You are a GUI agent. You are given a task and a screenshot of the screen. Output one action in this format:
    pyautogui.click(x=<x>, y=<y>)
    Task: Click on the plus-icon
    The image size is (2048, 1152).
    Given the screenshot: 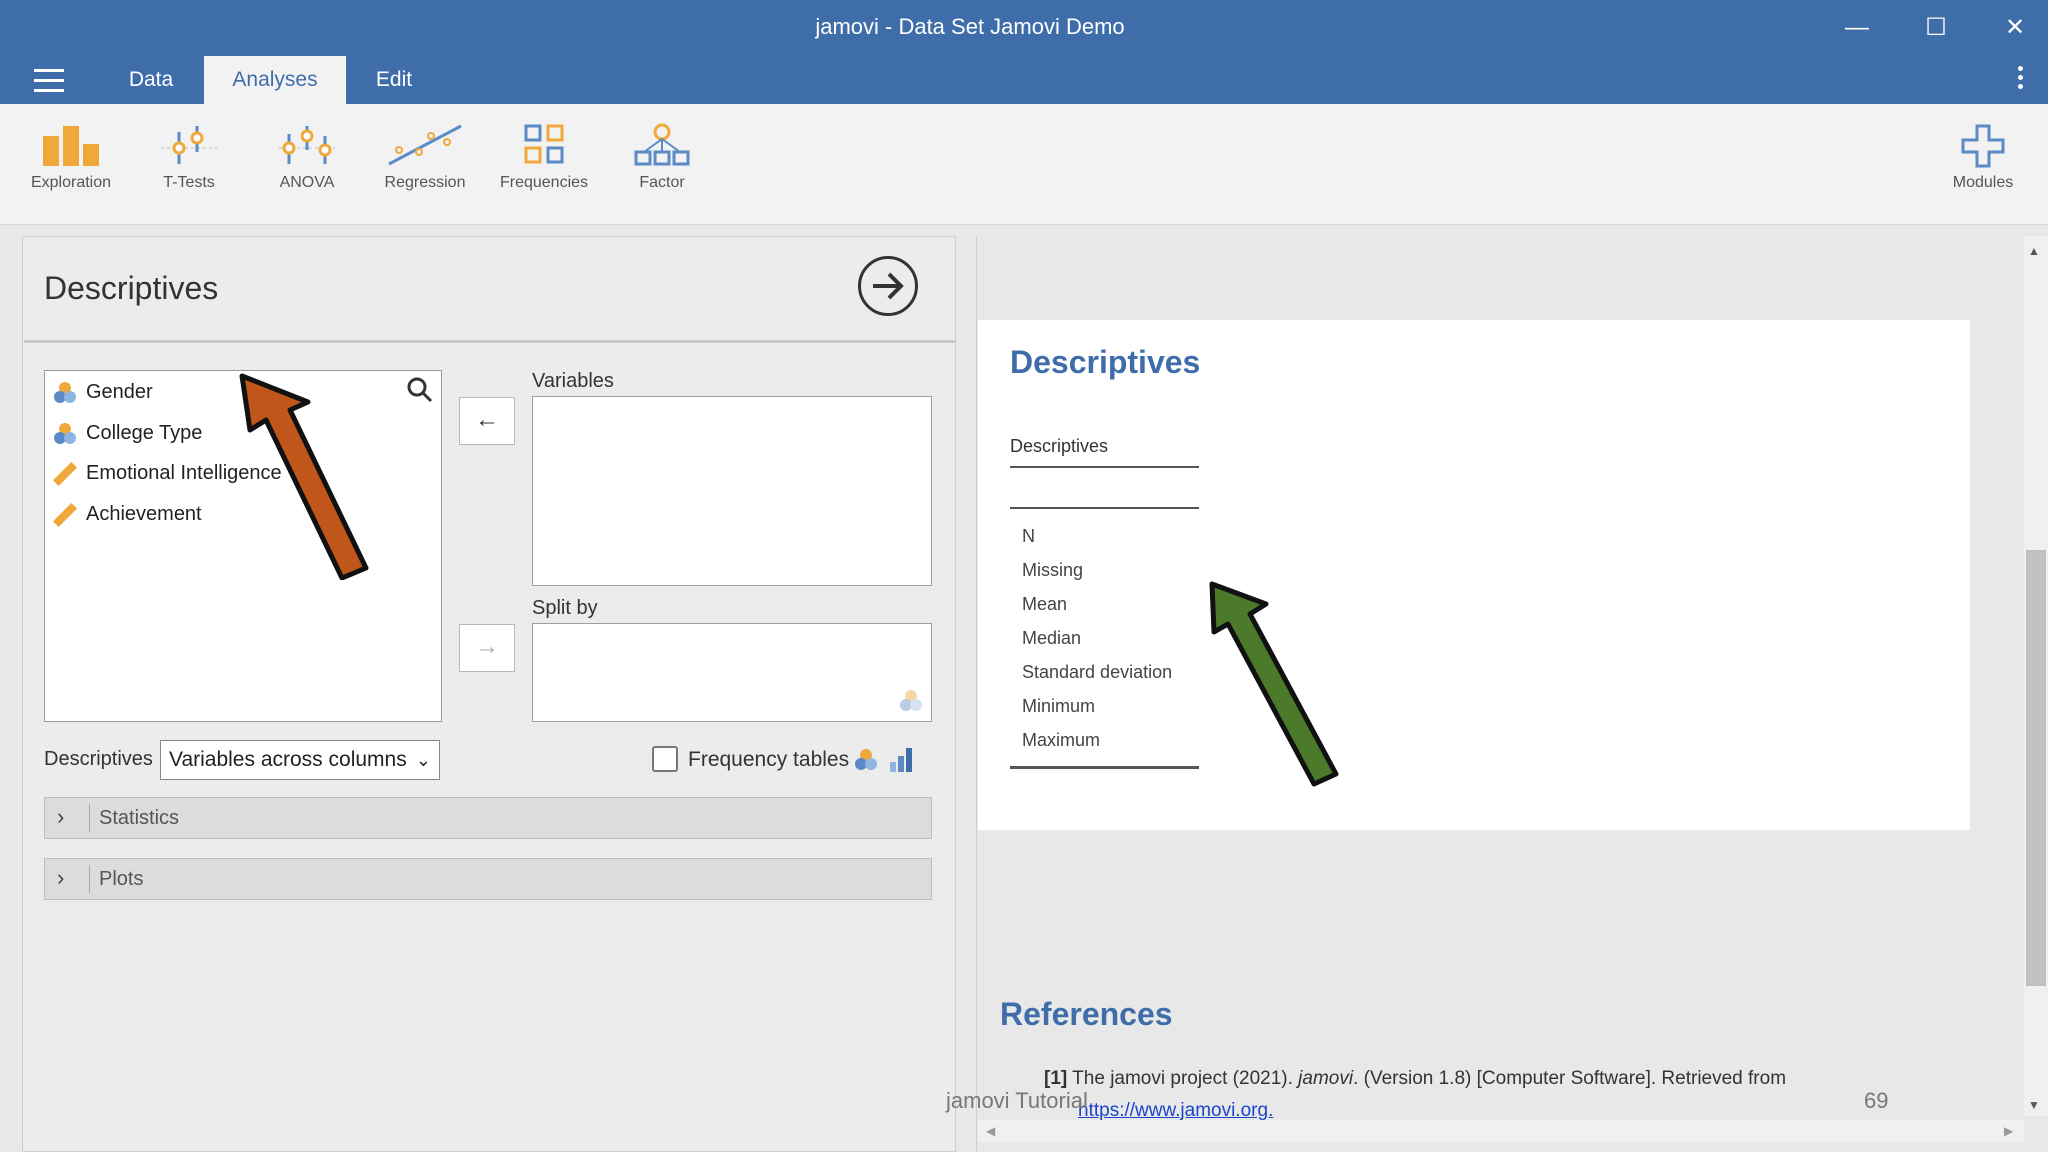 What is the action you would take?
    pyautogui.click(x=1983, y=146)
    